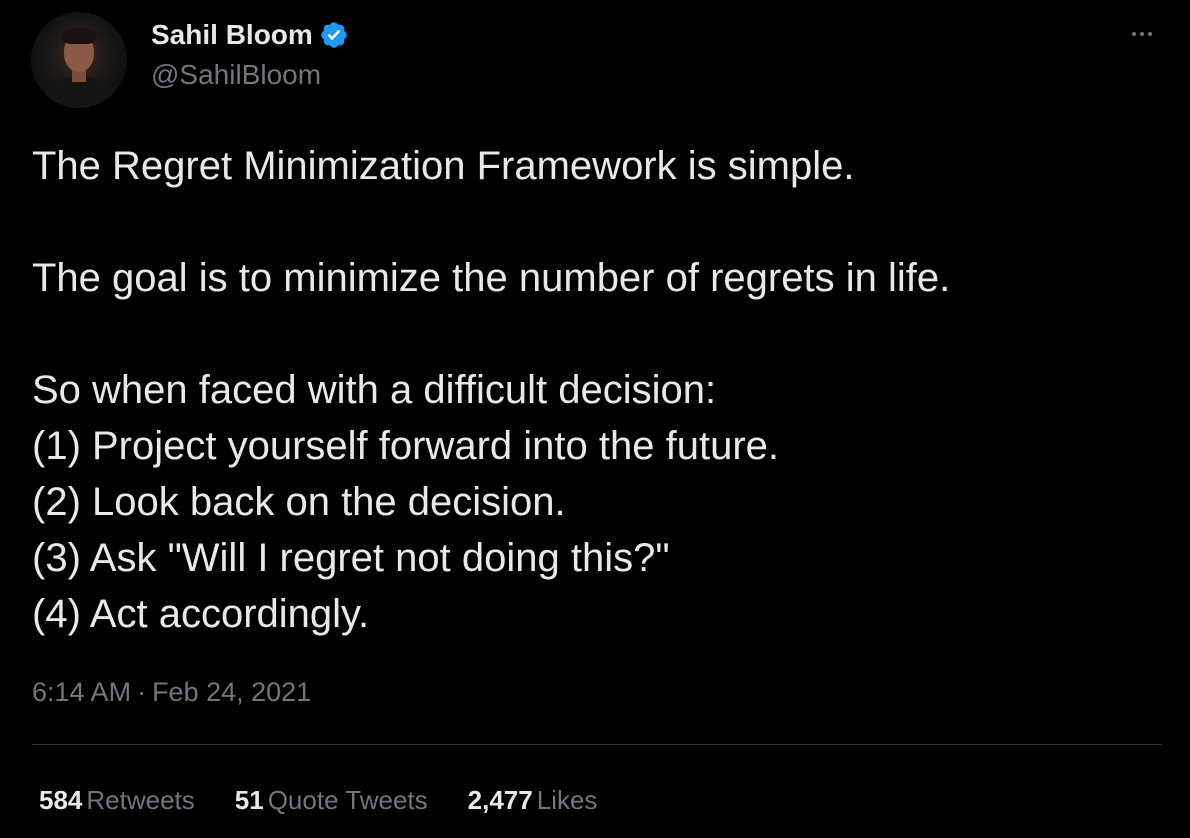  What do you see at coordinates (79, 60) in the screenshot?
I see `author-avatar` at bounding box center [79, 60].